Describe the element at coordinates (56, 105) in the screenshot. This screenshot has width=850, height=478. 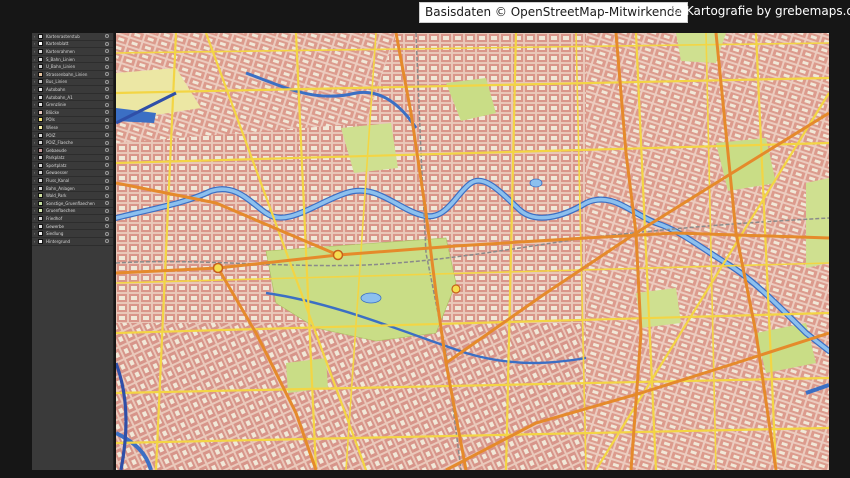
I see `layer-label: Grenzlinie` at that location.